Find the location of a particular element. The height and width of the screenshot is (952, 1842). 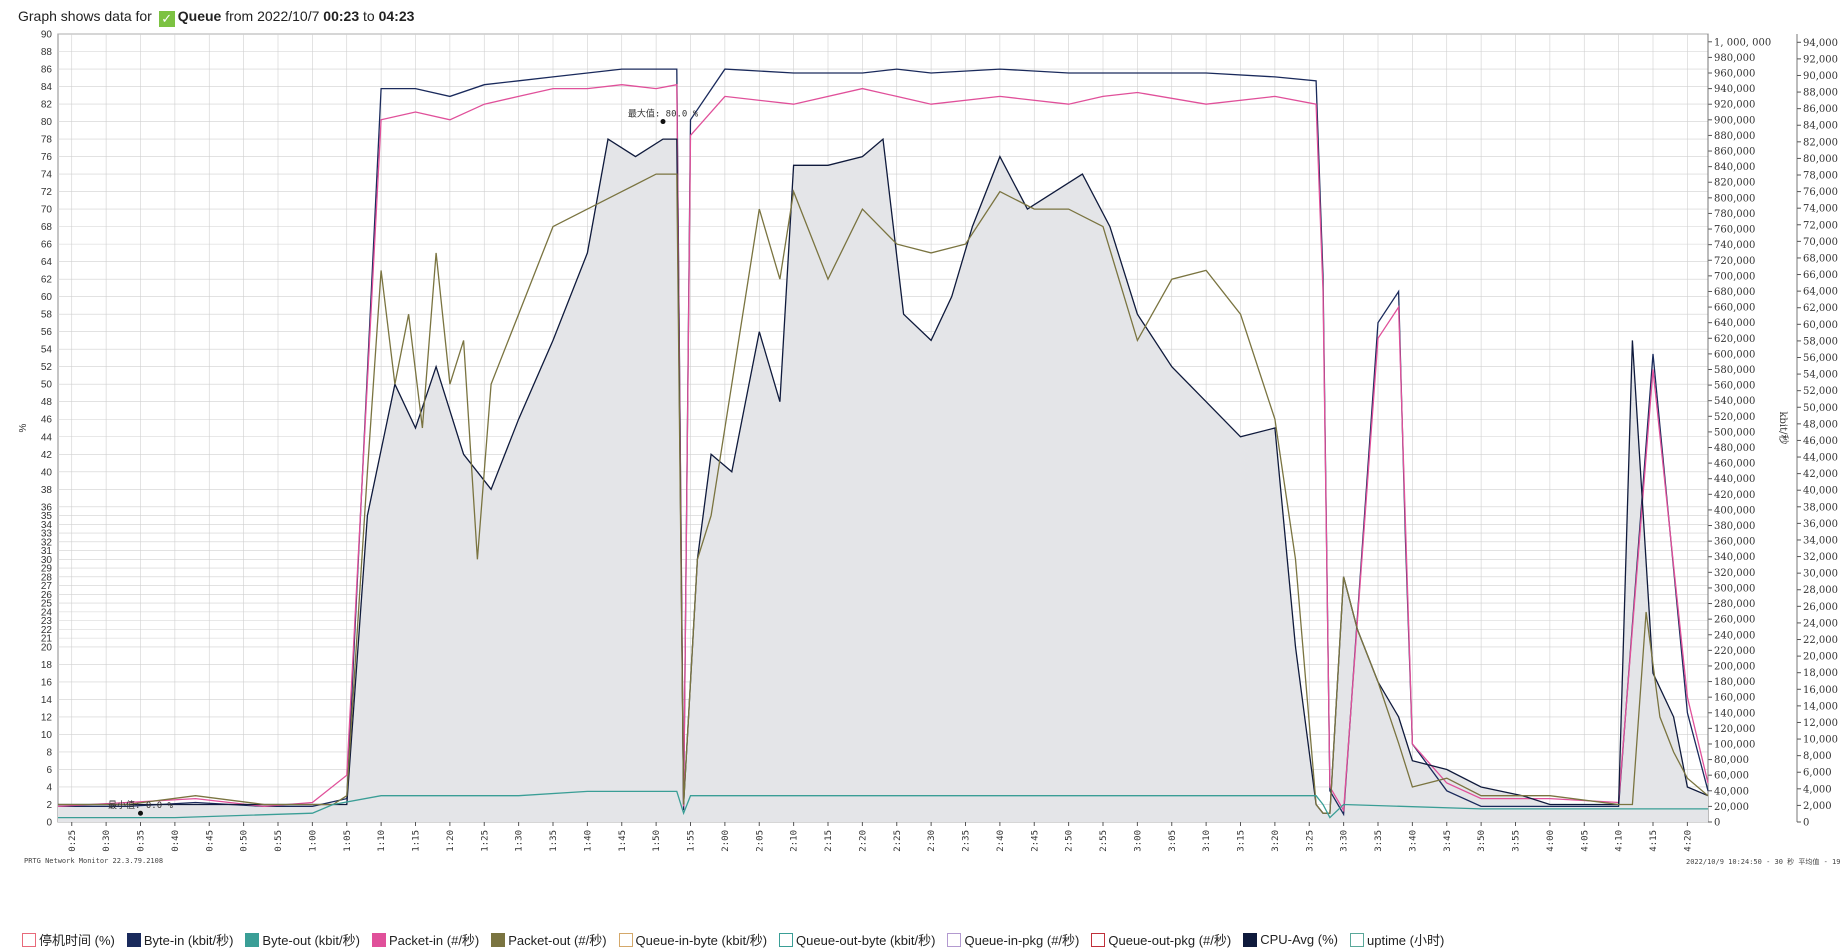

y-tick-label: 76 is located at coordinates (47, 157).